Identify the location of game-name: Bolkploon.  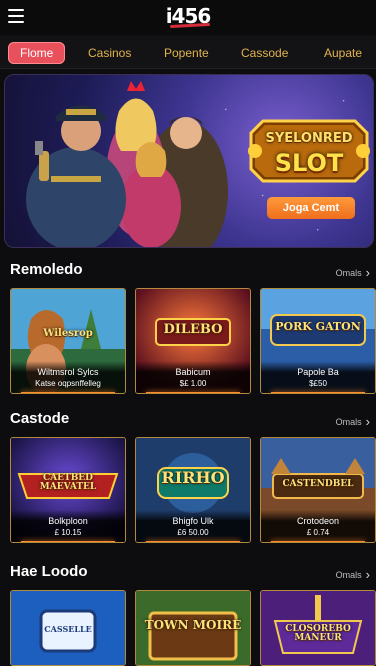
(68, 521).